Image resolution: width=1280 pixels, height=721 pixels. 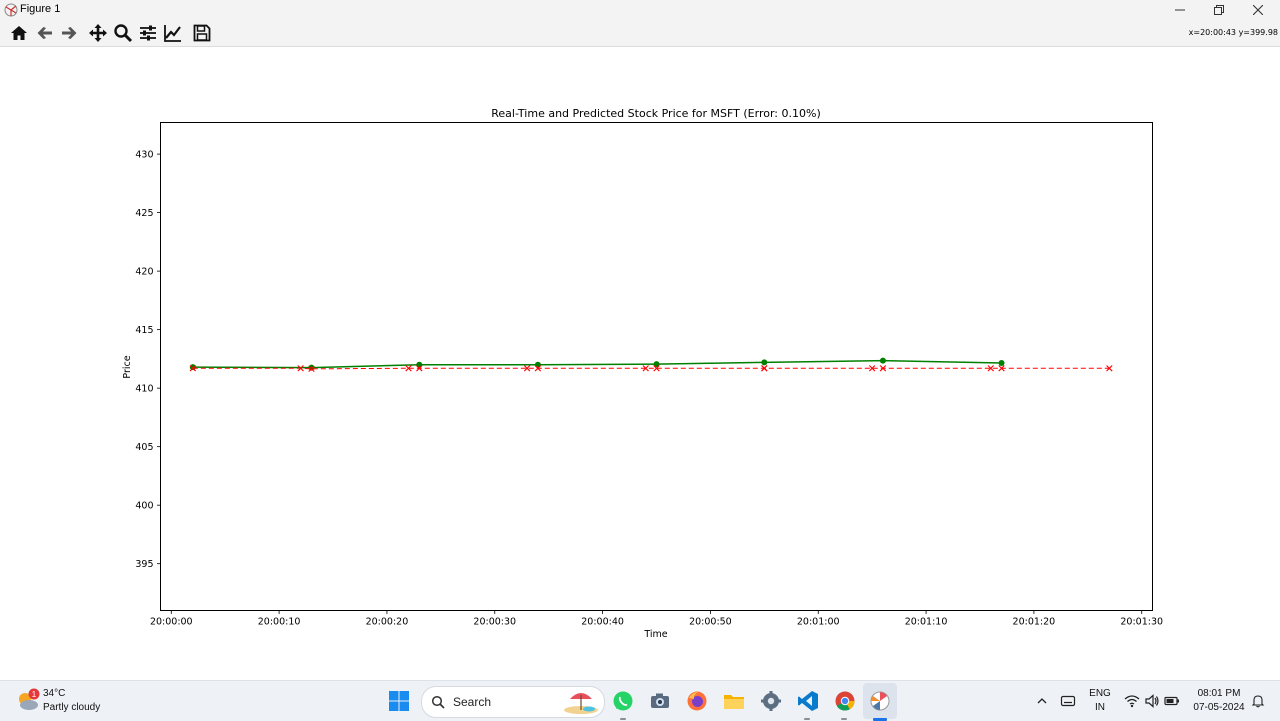 What do you see at coordinates (1141, 622) in the screenshot?
I see `x-tick-label: 20:01:30` at bounding box center [1141, 622].